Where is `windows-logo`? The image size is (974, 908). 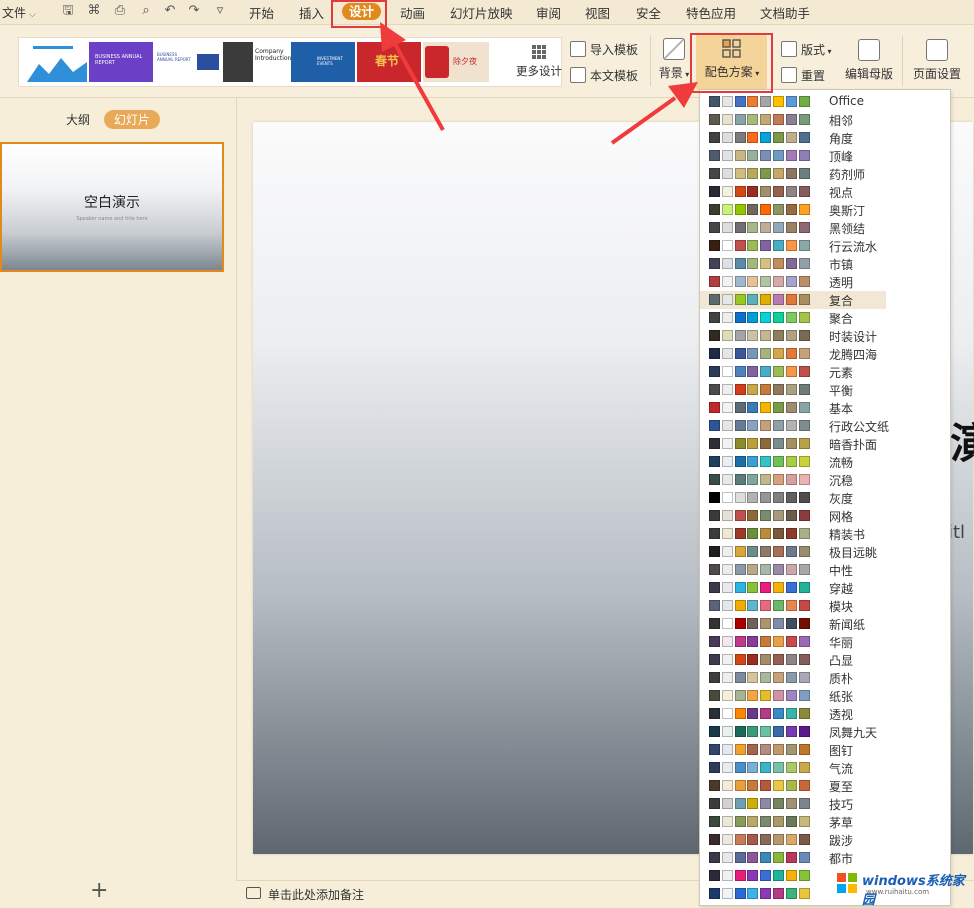 windows-logo is located at coordinates (847, 883).